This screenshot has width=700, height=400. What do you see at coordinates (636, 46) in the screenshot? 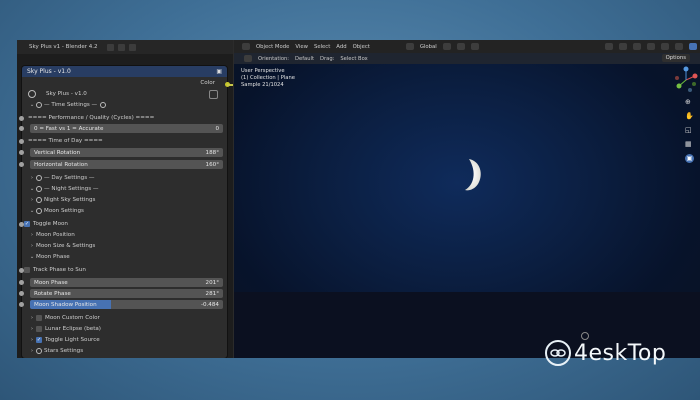
I see `overlay-icon` at bounding box center [636, 46].